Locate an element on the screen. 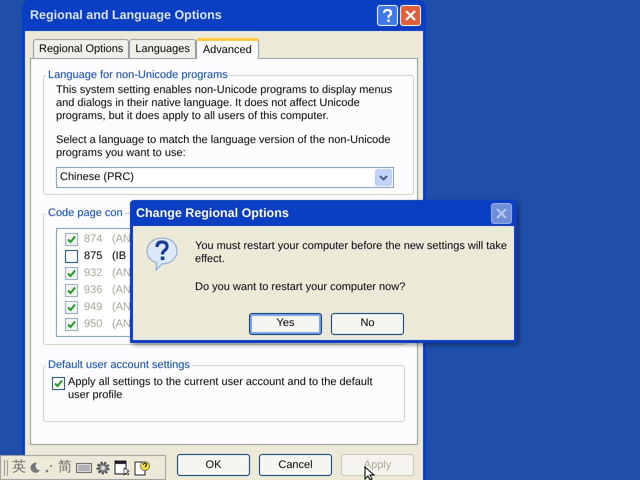 This screenshot has width=640, height=480. tab: Regional Options is located at coordinates (81, 48).